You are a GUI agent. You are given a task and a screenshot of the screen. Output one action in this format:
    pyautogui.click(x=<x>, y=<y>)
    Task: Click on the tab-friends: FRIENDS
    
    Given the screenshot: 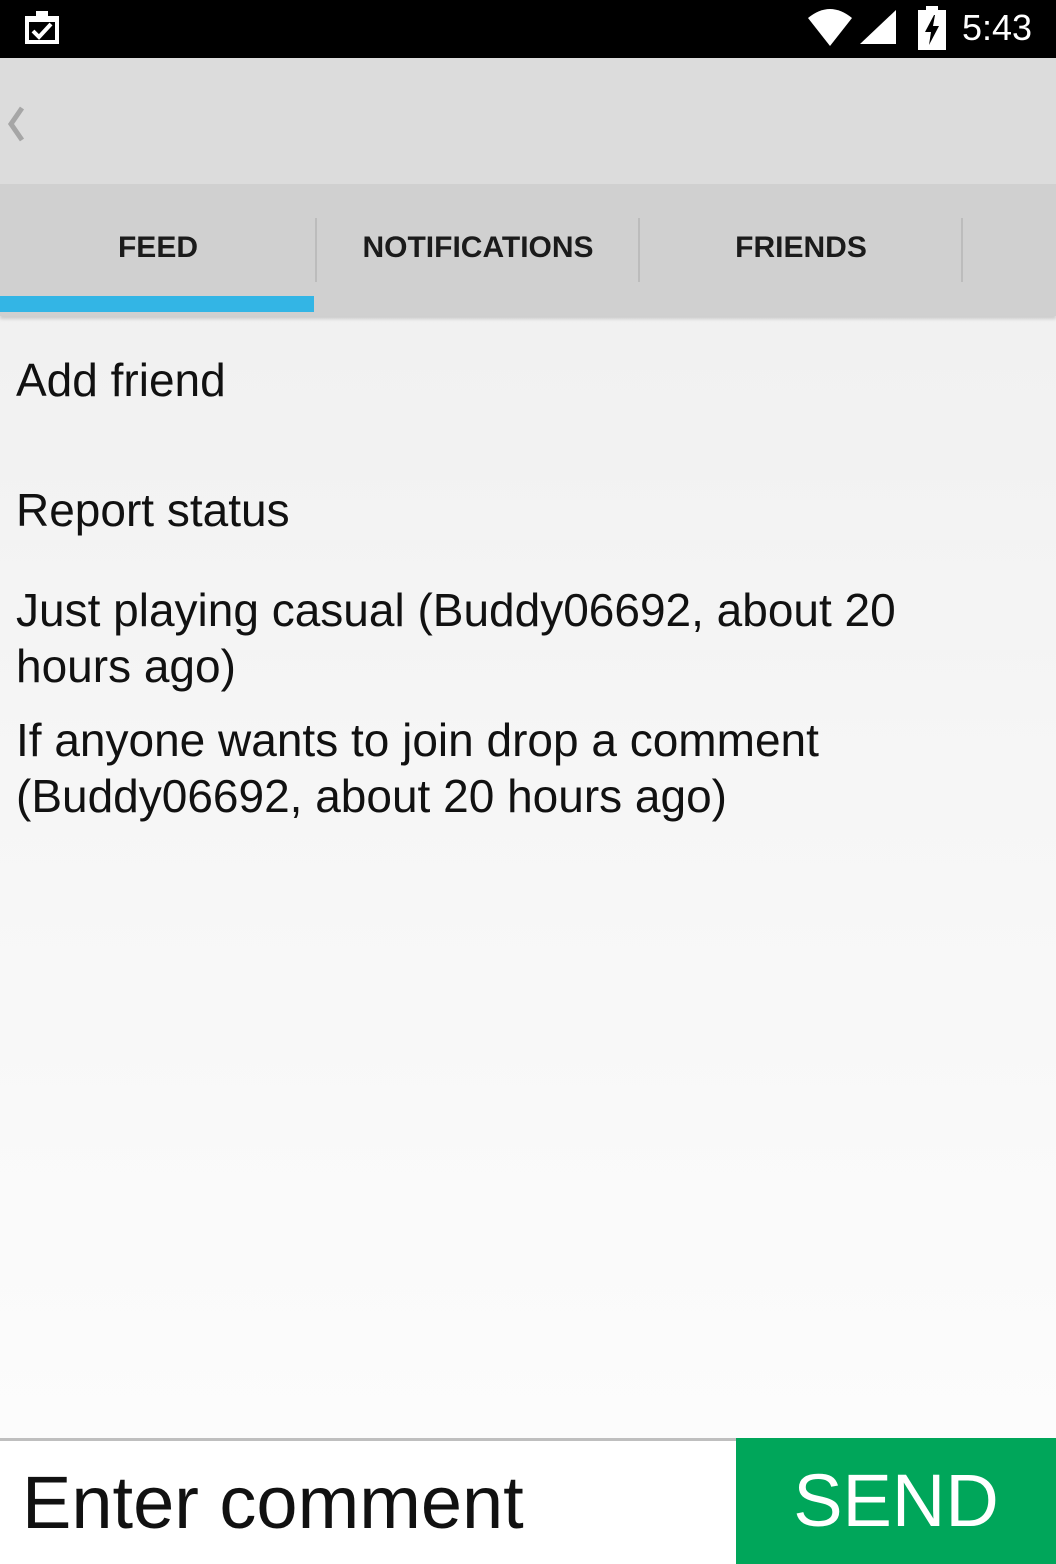 What is the action you would take?
    pyautogui.click(x=801, y=250)
    